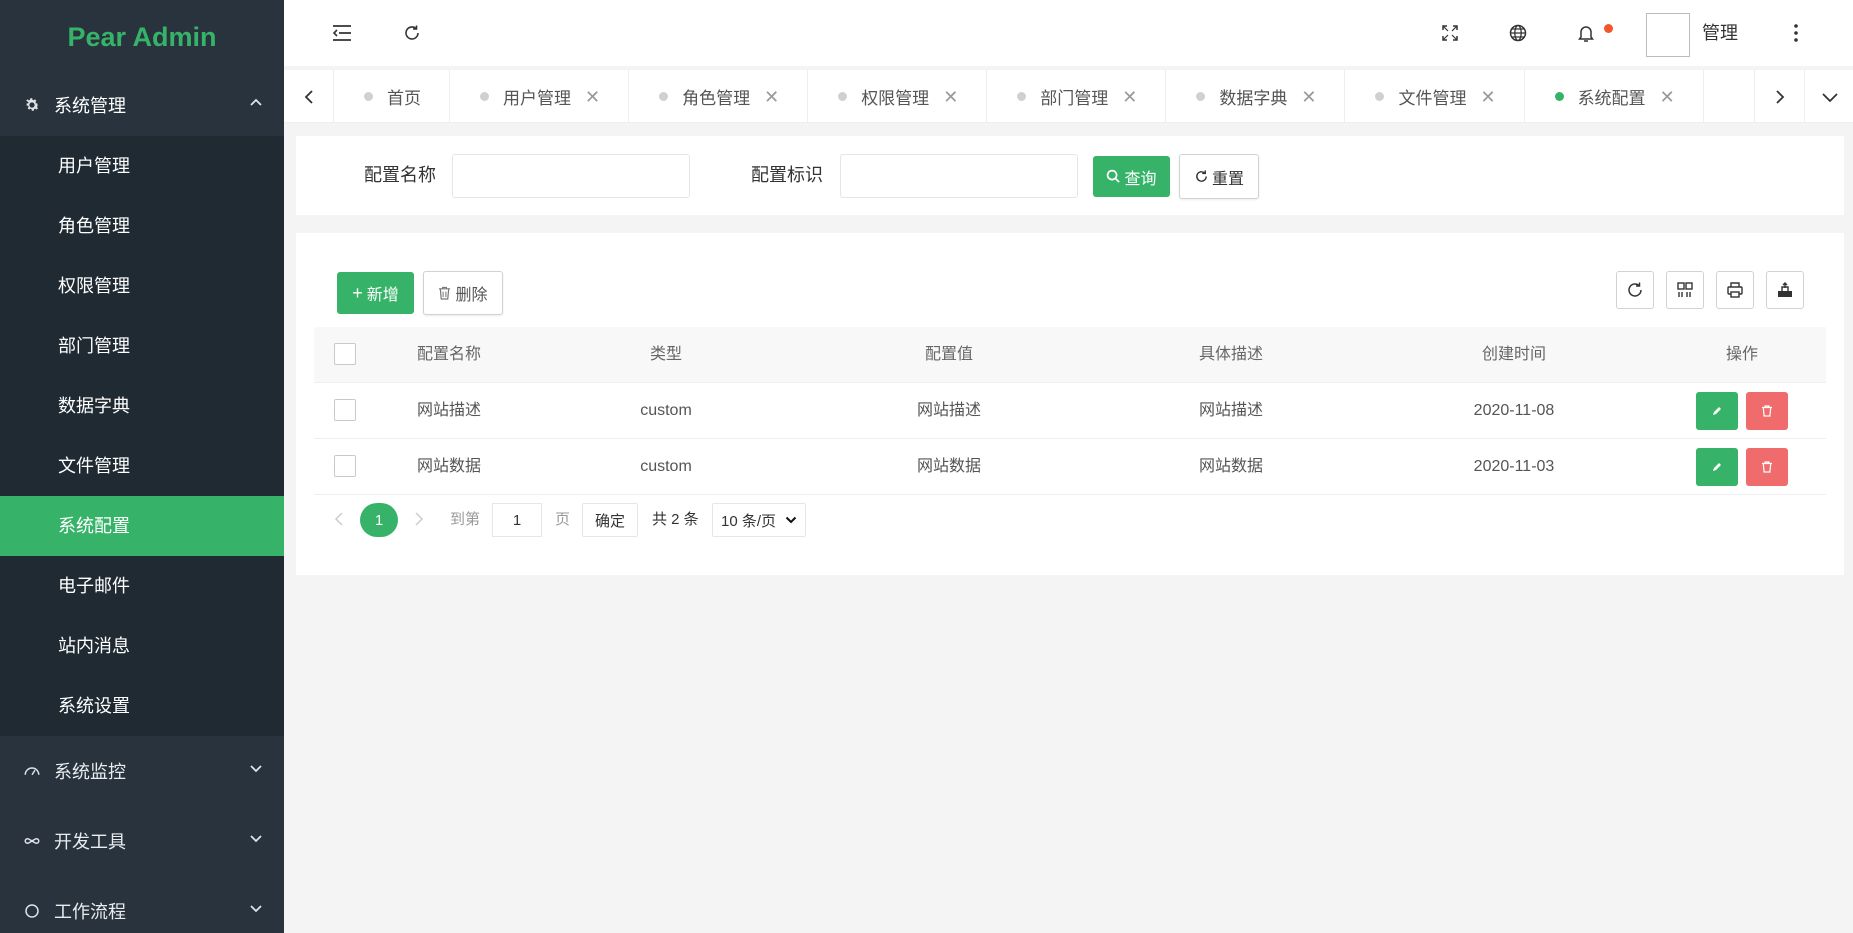 The width and height of the screenshot is (1853, 933). Describe the element at coordinates (142, 226) in the screenshot. I see `sidebar-item-roles: 角色管理` at that location.